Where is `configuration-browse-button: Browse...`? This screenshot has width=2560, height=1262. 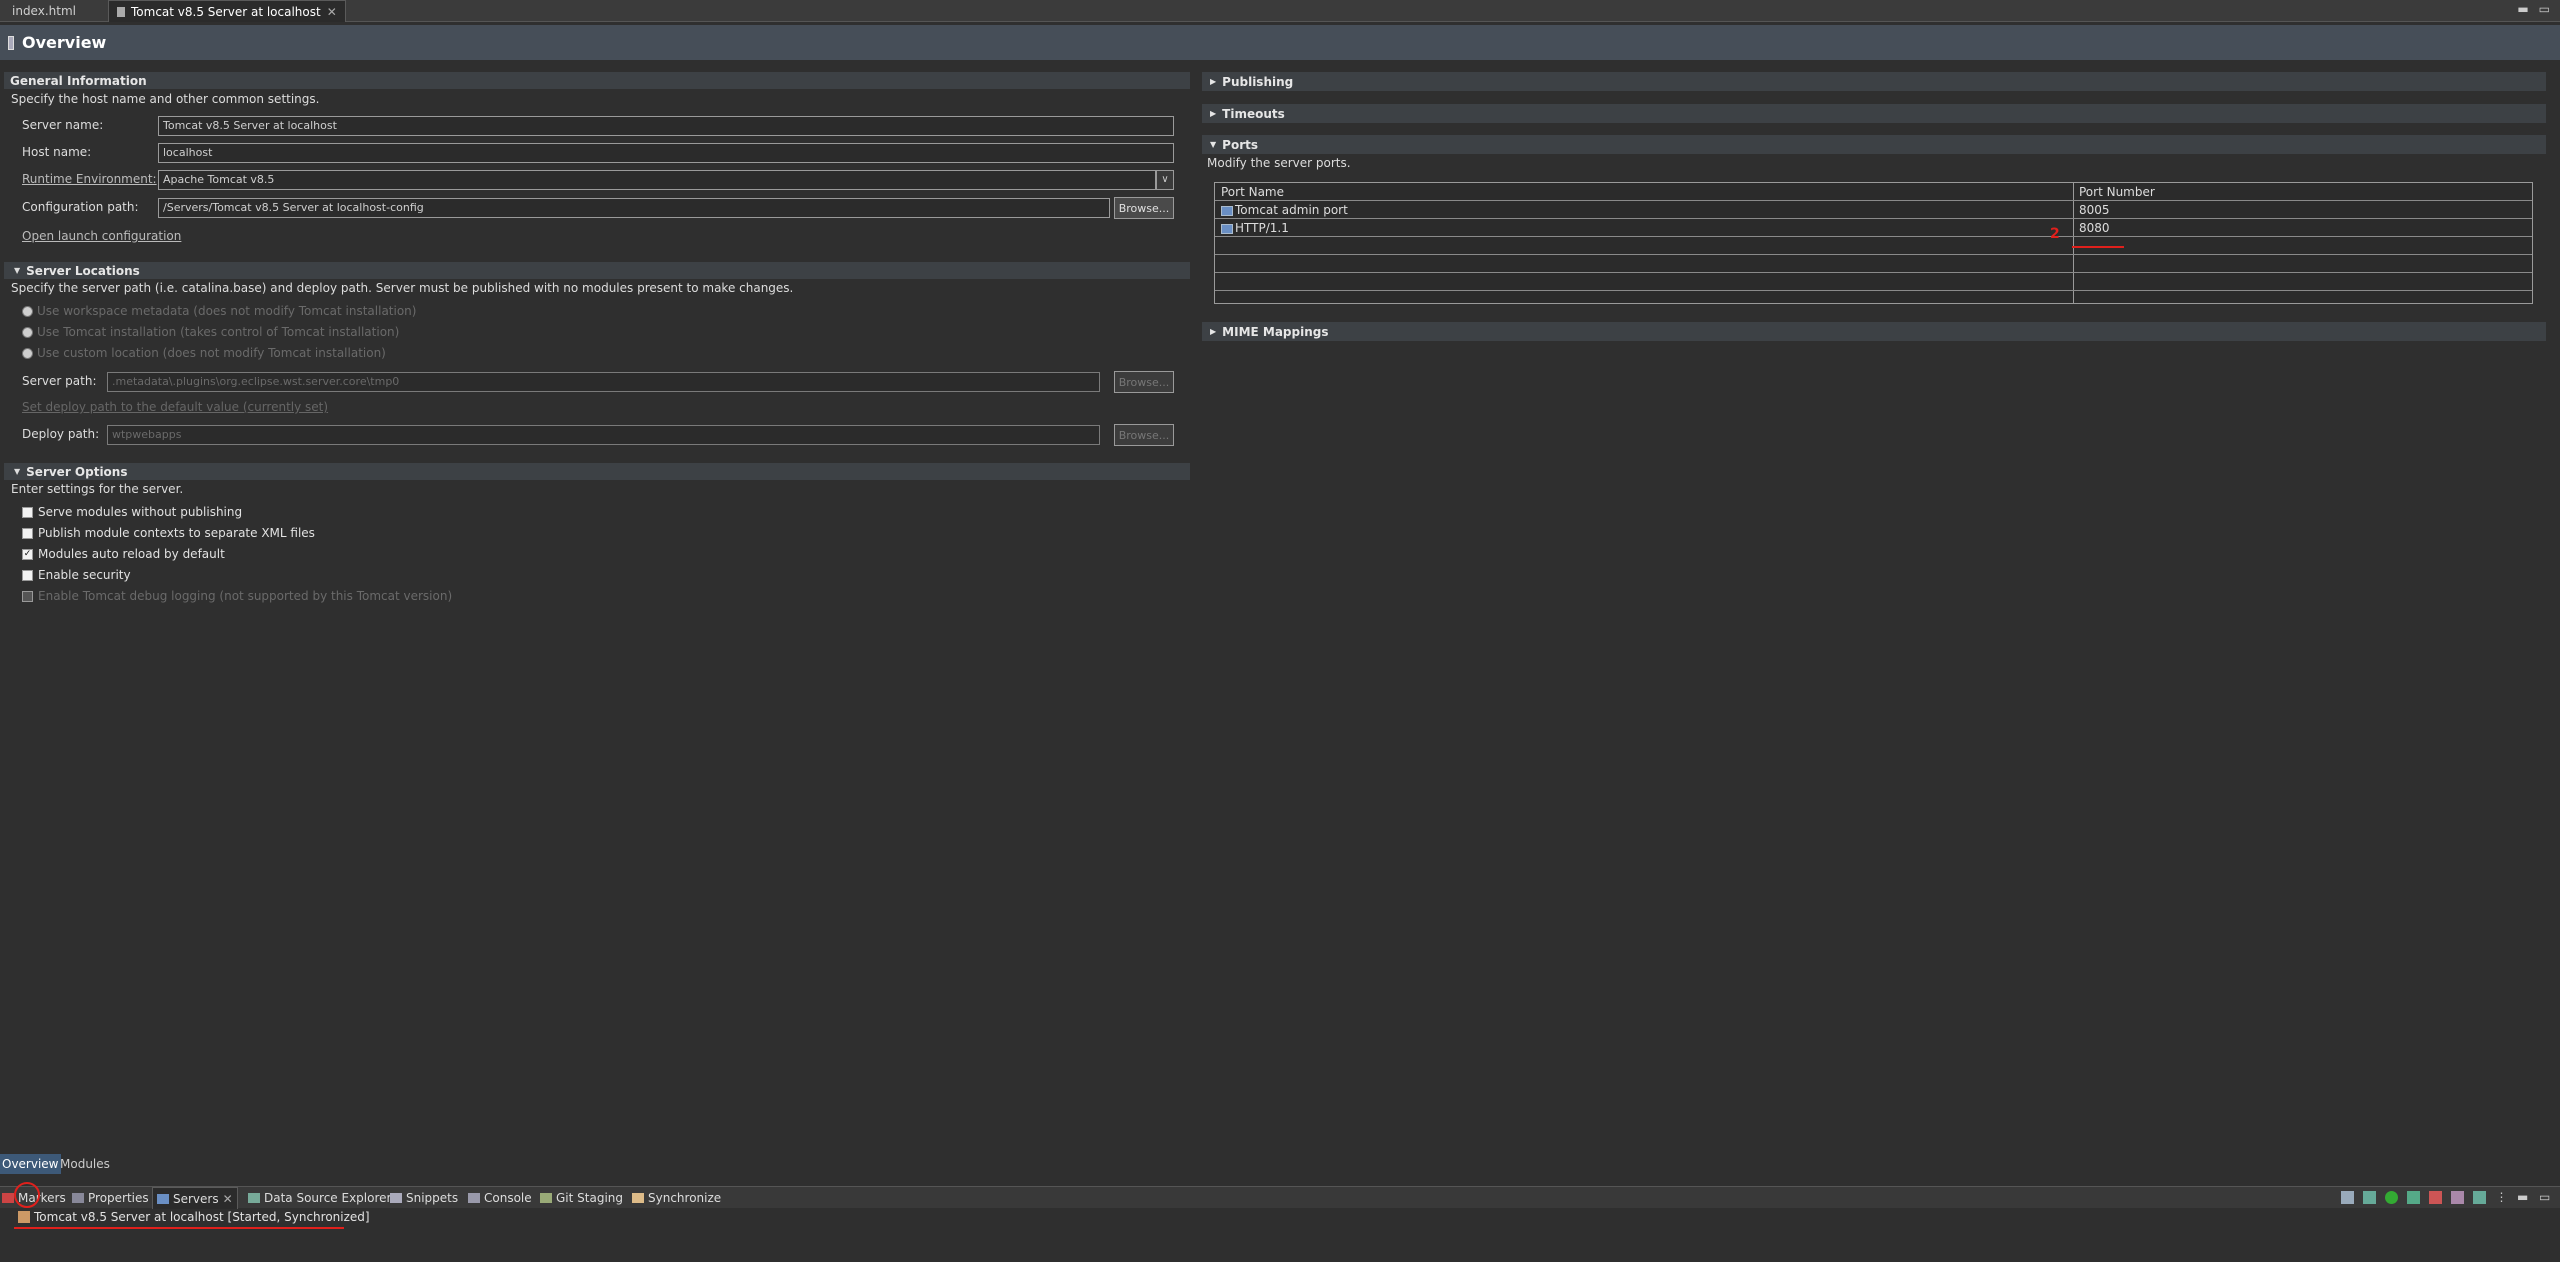 configuration-browse-button: Browse... is located at coordinates (1144, 208).